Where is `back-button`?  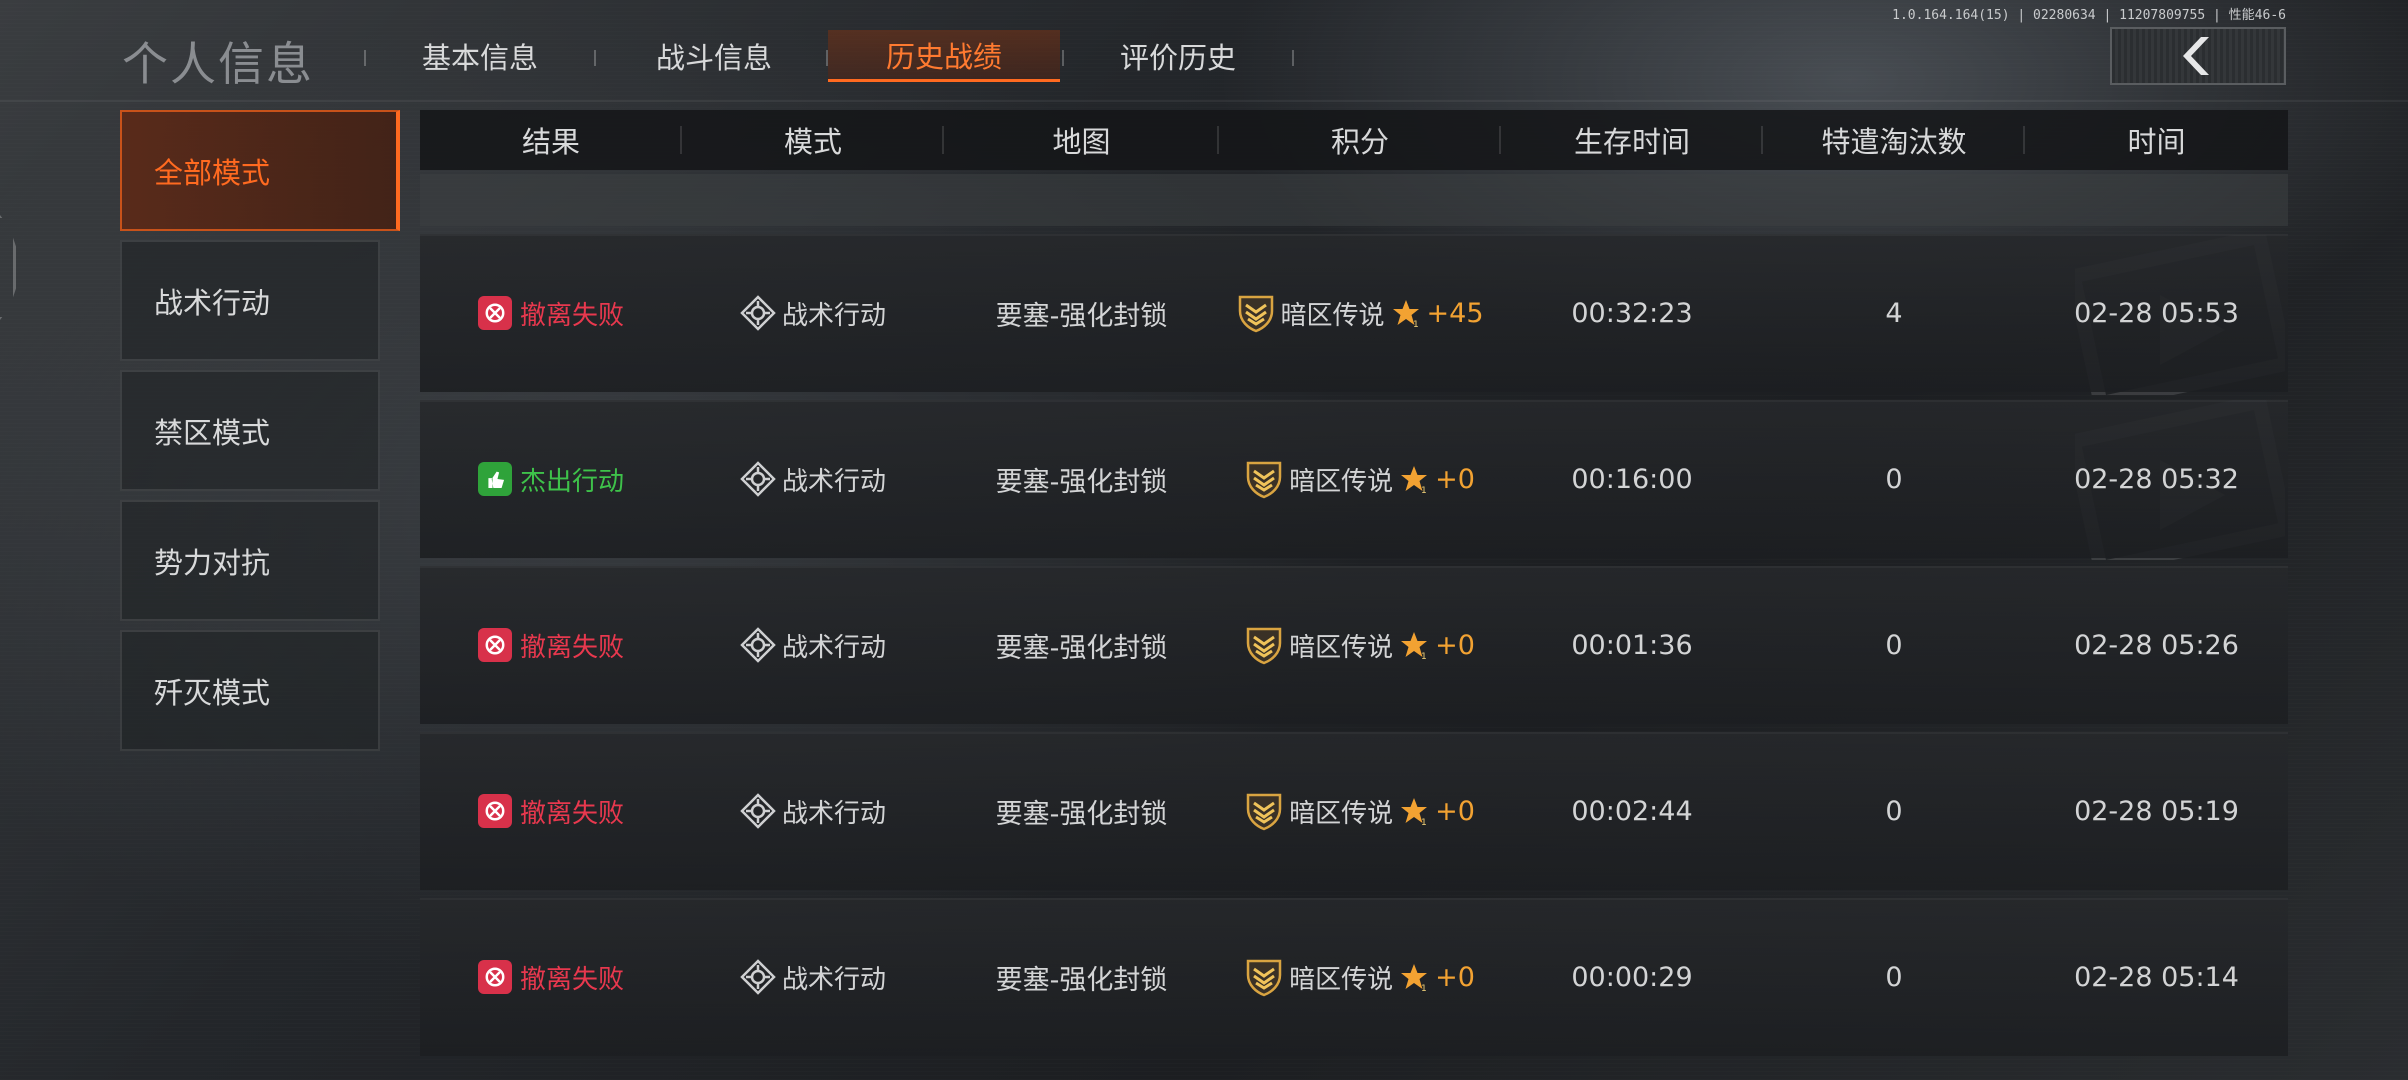
back-button is located at coordinates (2198, 56).